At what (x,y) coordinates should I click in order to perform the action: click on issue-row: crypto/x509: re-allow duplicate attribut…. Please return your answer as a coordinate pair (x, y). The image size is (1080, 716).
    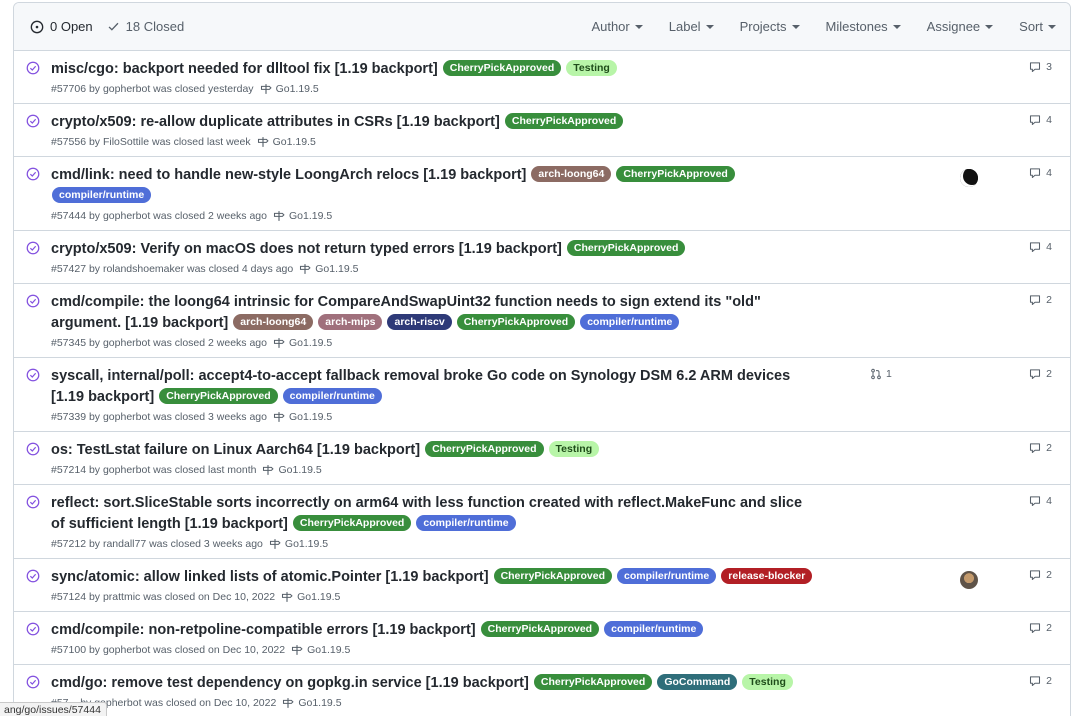
    Looking at the image, I should click on (542, 130).